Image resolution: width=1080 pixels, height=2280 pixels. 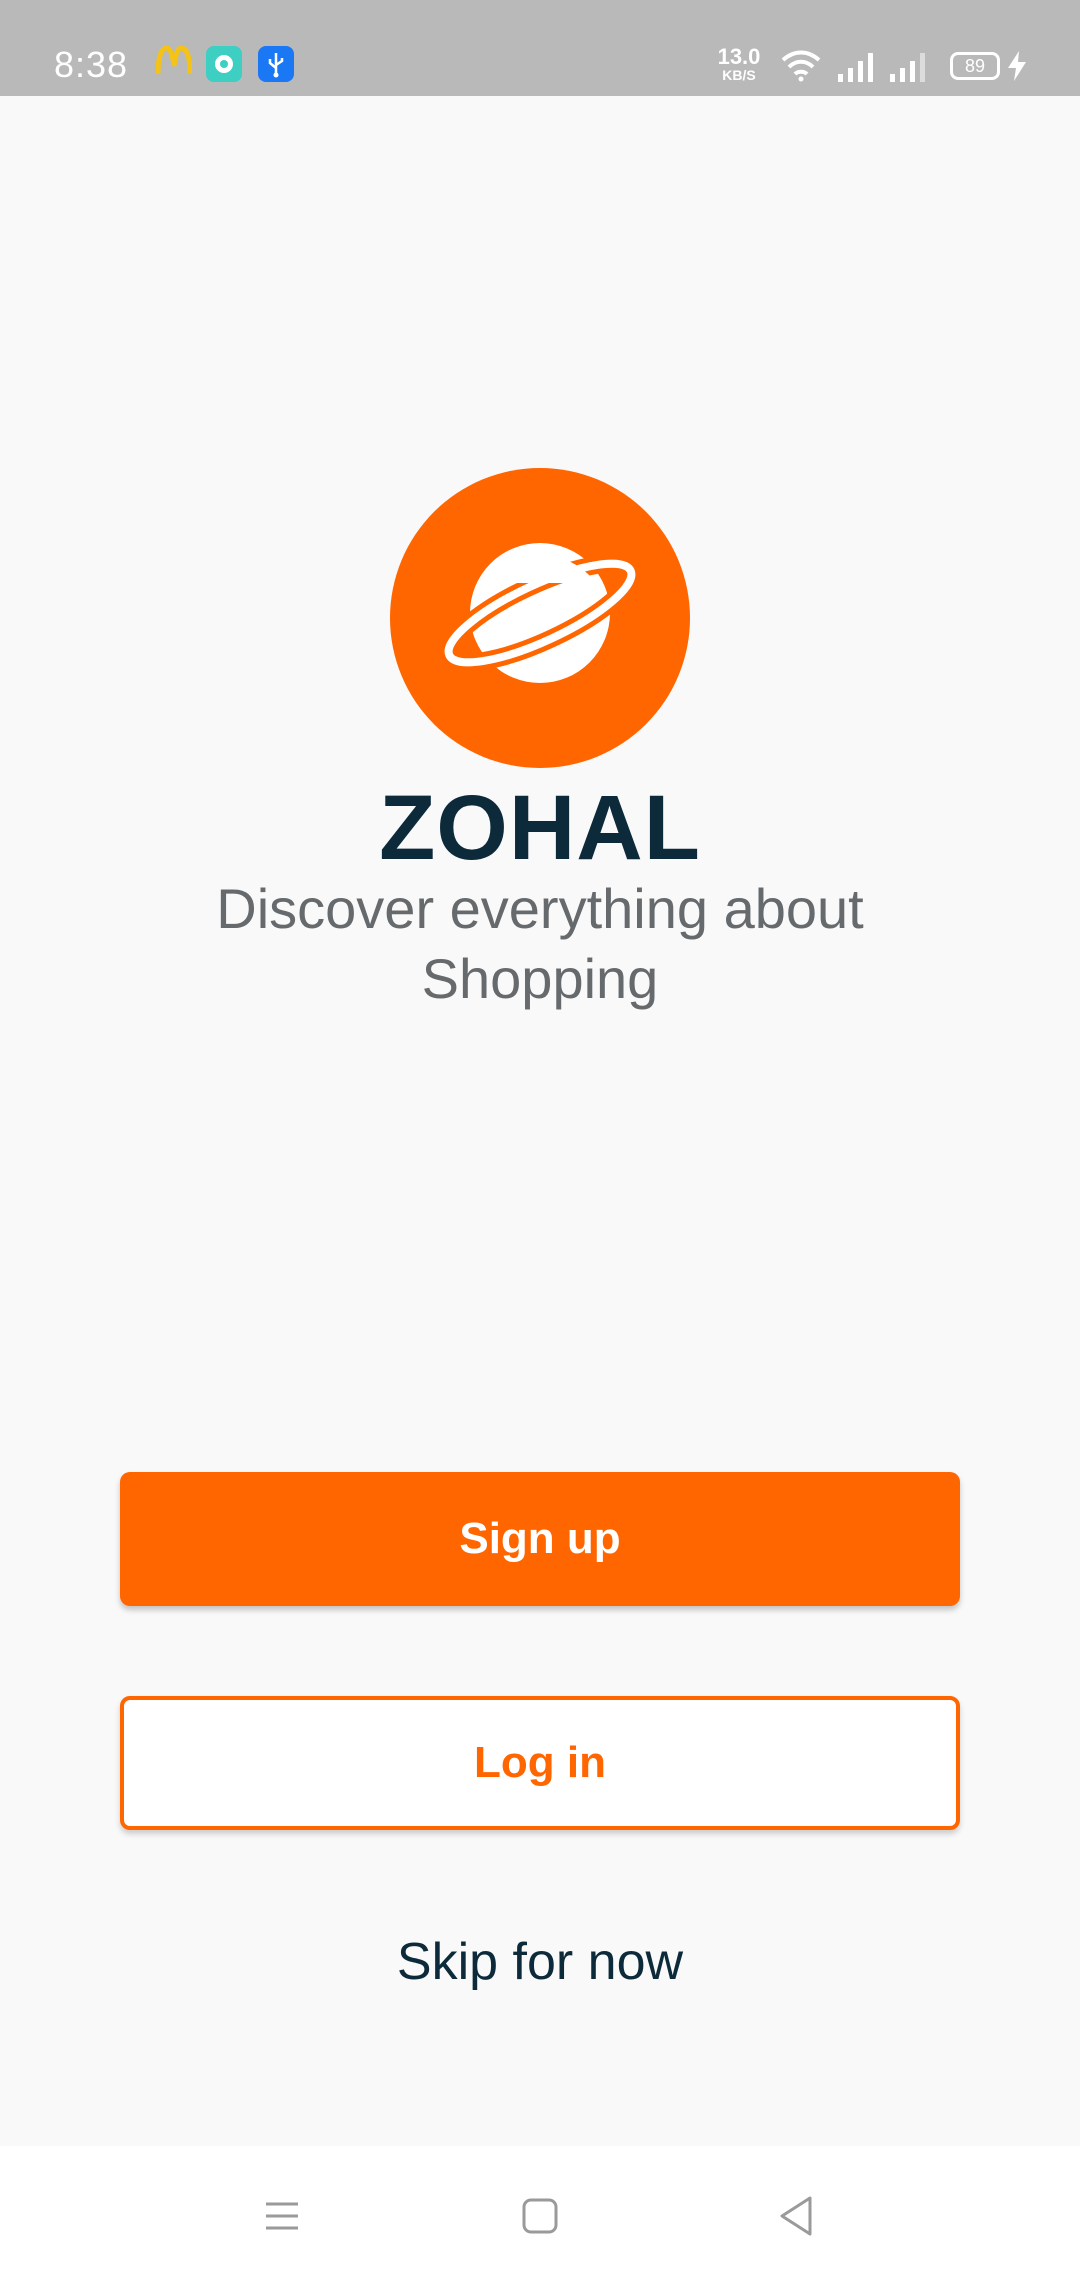 I want to click on back-icon, so click(x=796, y=2216).